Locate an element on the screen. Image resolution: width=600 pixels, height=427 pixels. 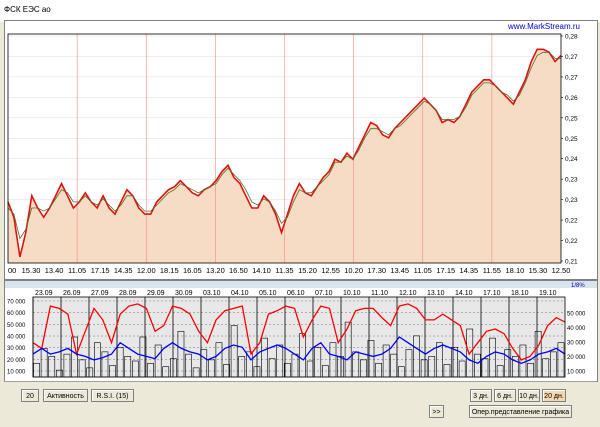
x-tick-label: 13.45 is located at coordinates (399, 270).